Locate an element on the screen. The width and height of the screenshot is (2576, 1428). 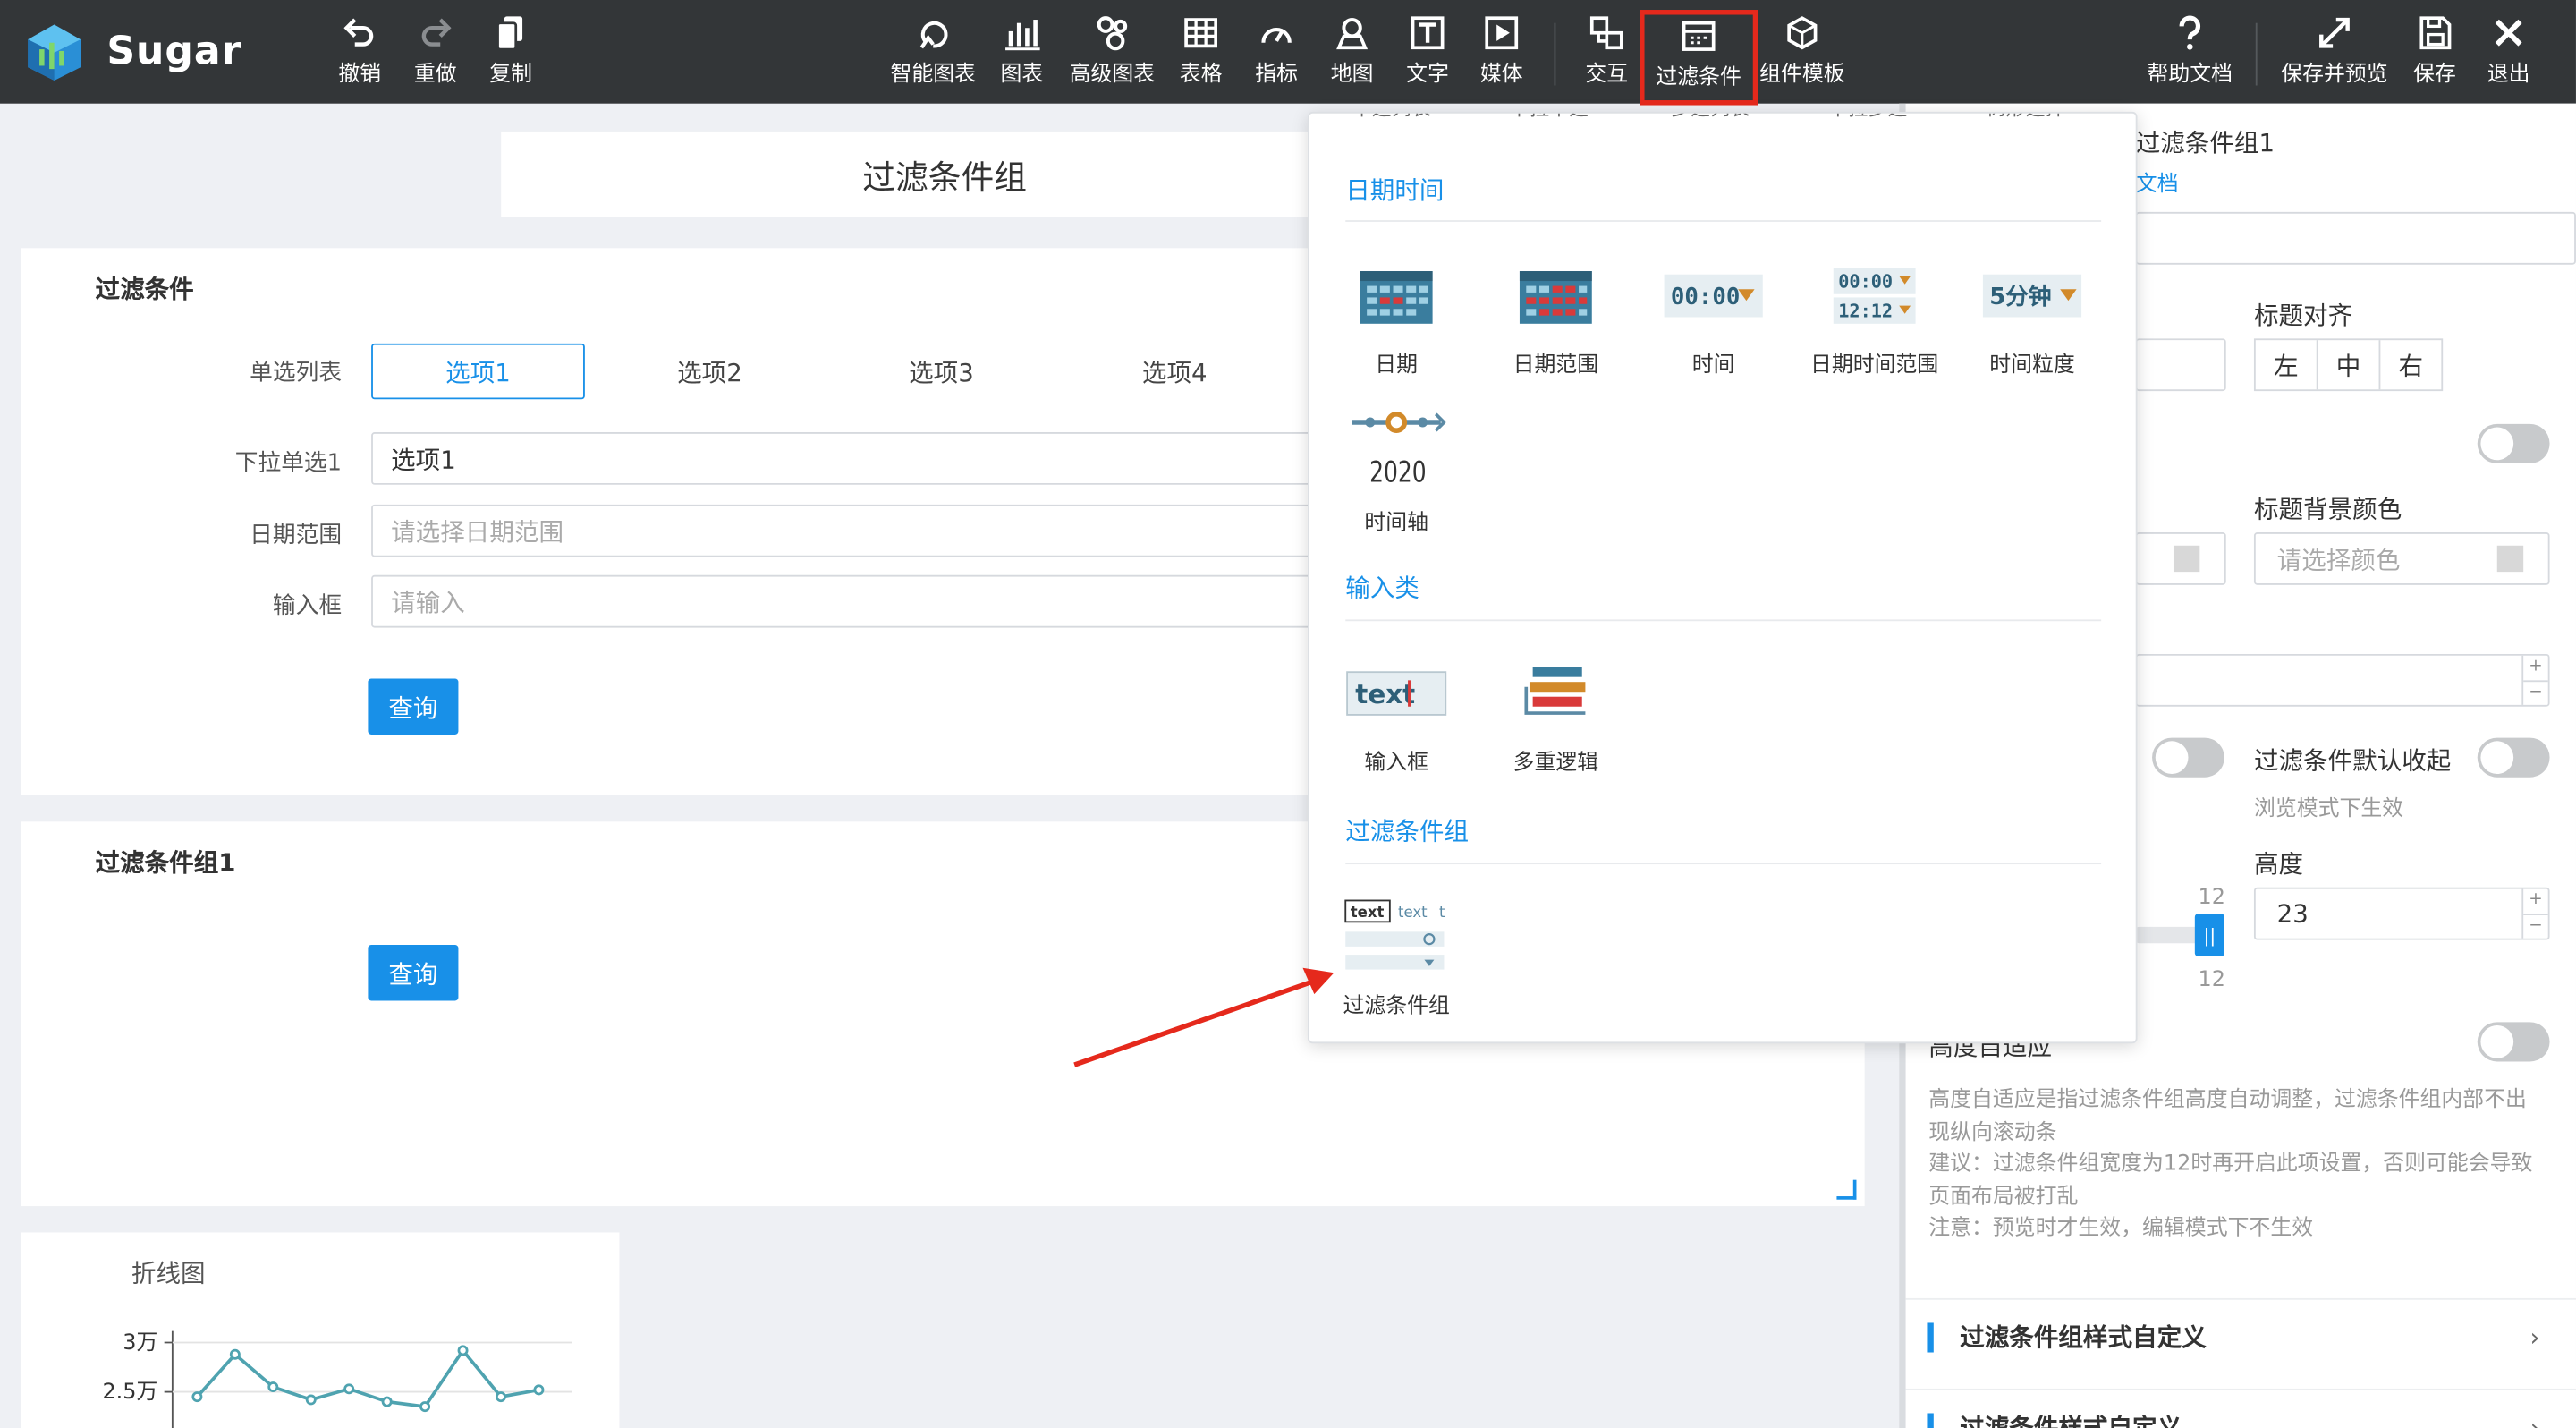
line-chart-title: 折线图 is located at coordinates (168, 1273).